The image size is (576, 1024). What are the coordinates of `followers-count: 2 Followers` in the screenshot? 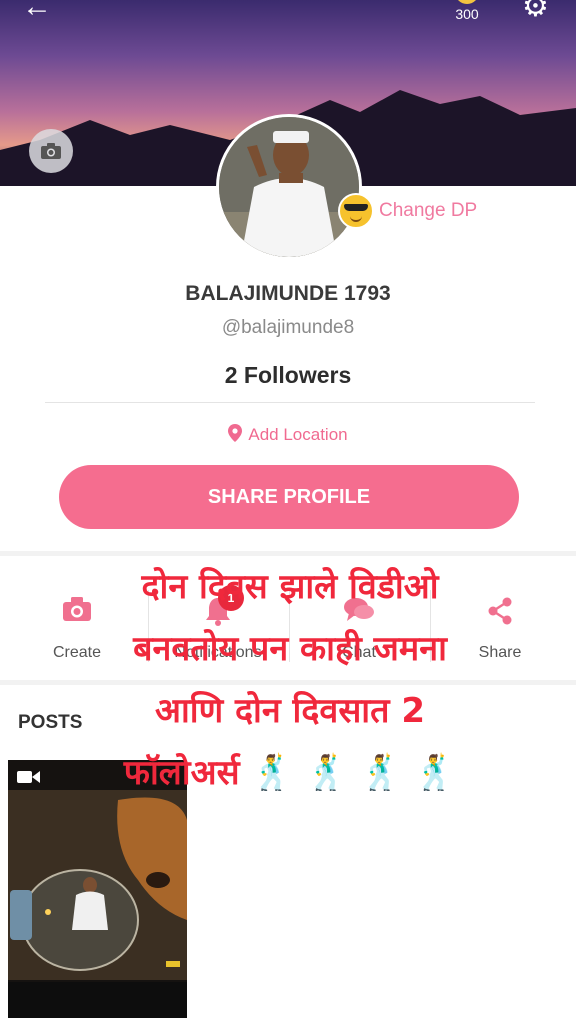 It's located at (288, 375).